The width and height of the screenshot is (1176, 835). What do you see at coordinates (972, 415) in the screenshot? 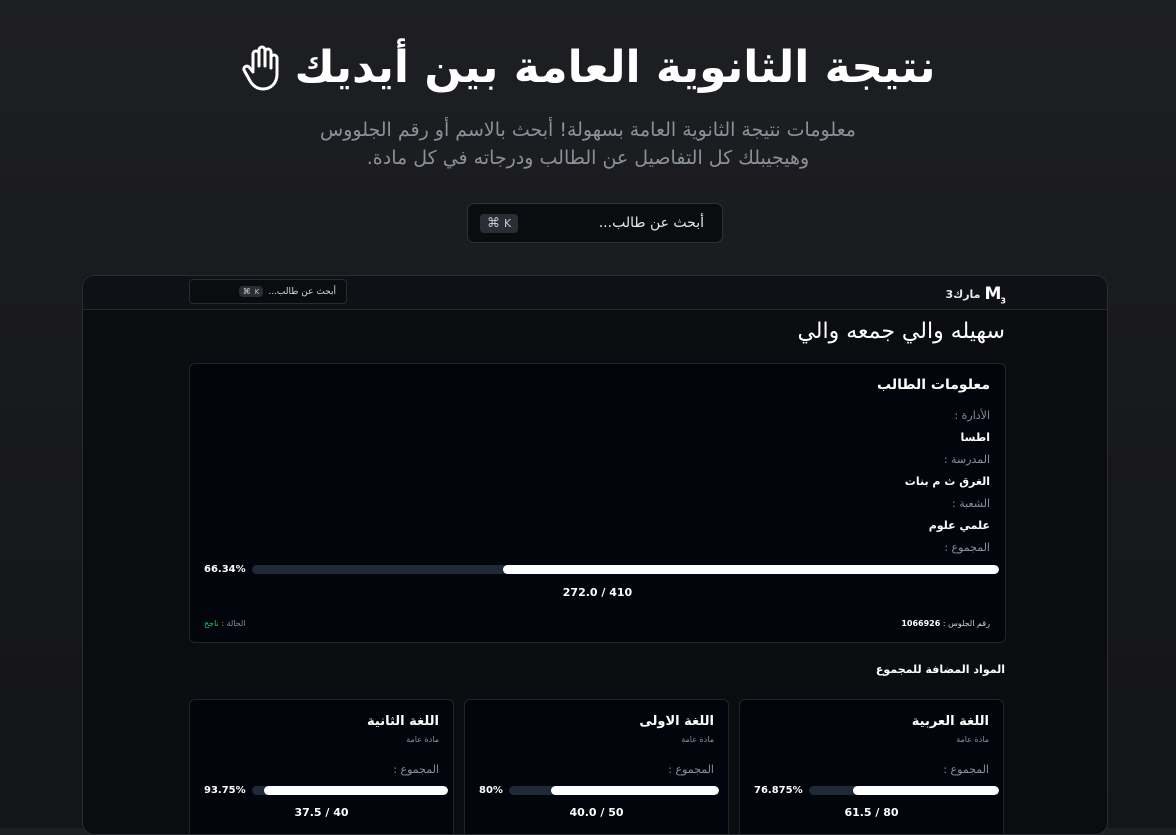
I see `administration-label: الأدارة :` at bounding box center [972, 415].